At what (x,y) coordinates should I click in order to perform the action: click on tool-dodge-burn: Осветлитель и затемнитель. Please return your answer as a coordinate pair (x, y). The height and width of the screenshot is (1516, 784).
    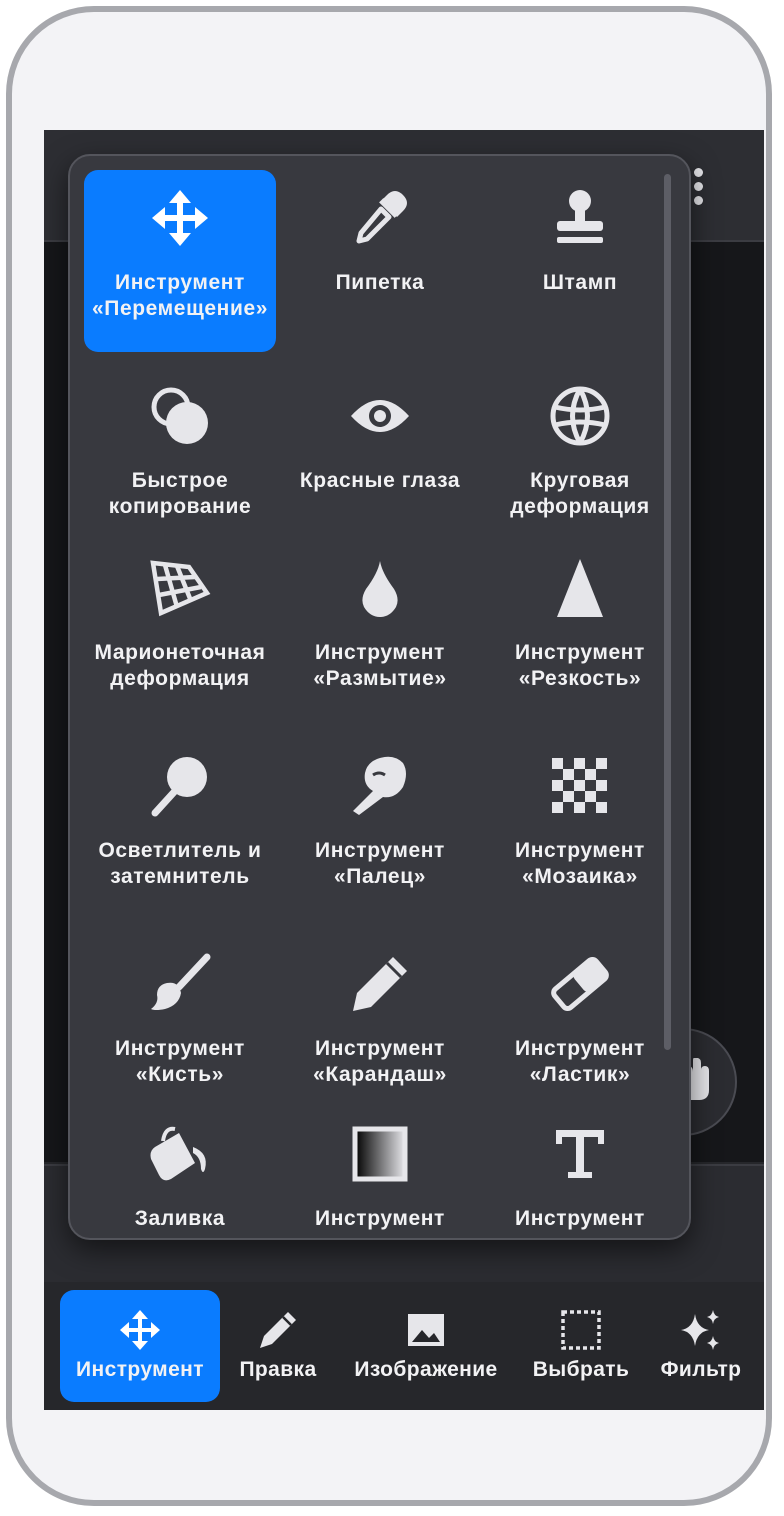
    Looking at the image, I should click on (180, 829).